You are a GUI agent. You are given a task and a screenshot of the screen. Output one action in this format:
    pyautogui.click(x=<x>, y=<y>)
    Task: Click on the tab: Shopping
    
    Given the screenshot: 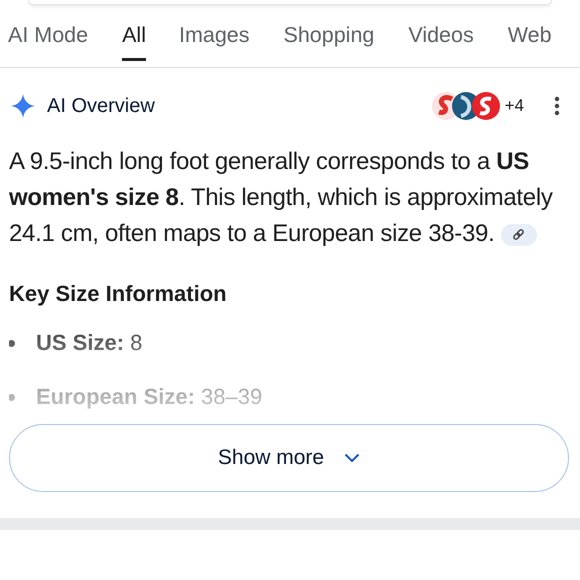 What is the action you would take?
    pyautogui.click(x=329, y=33)
    